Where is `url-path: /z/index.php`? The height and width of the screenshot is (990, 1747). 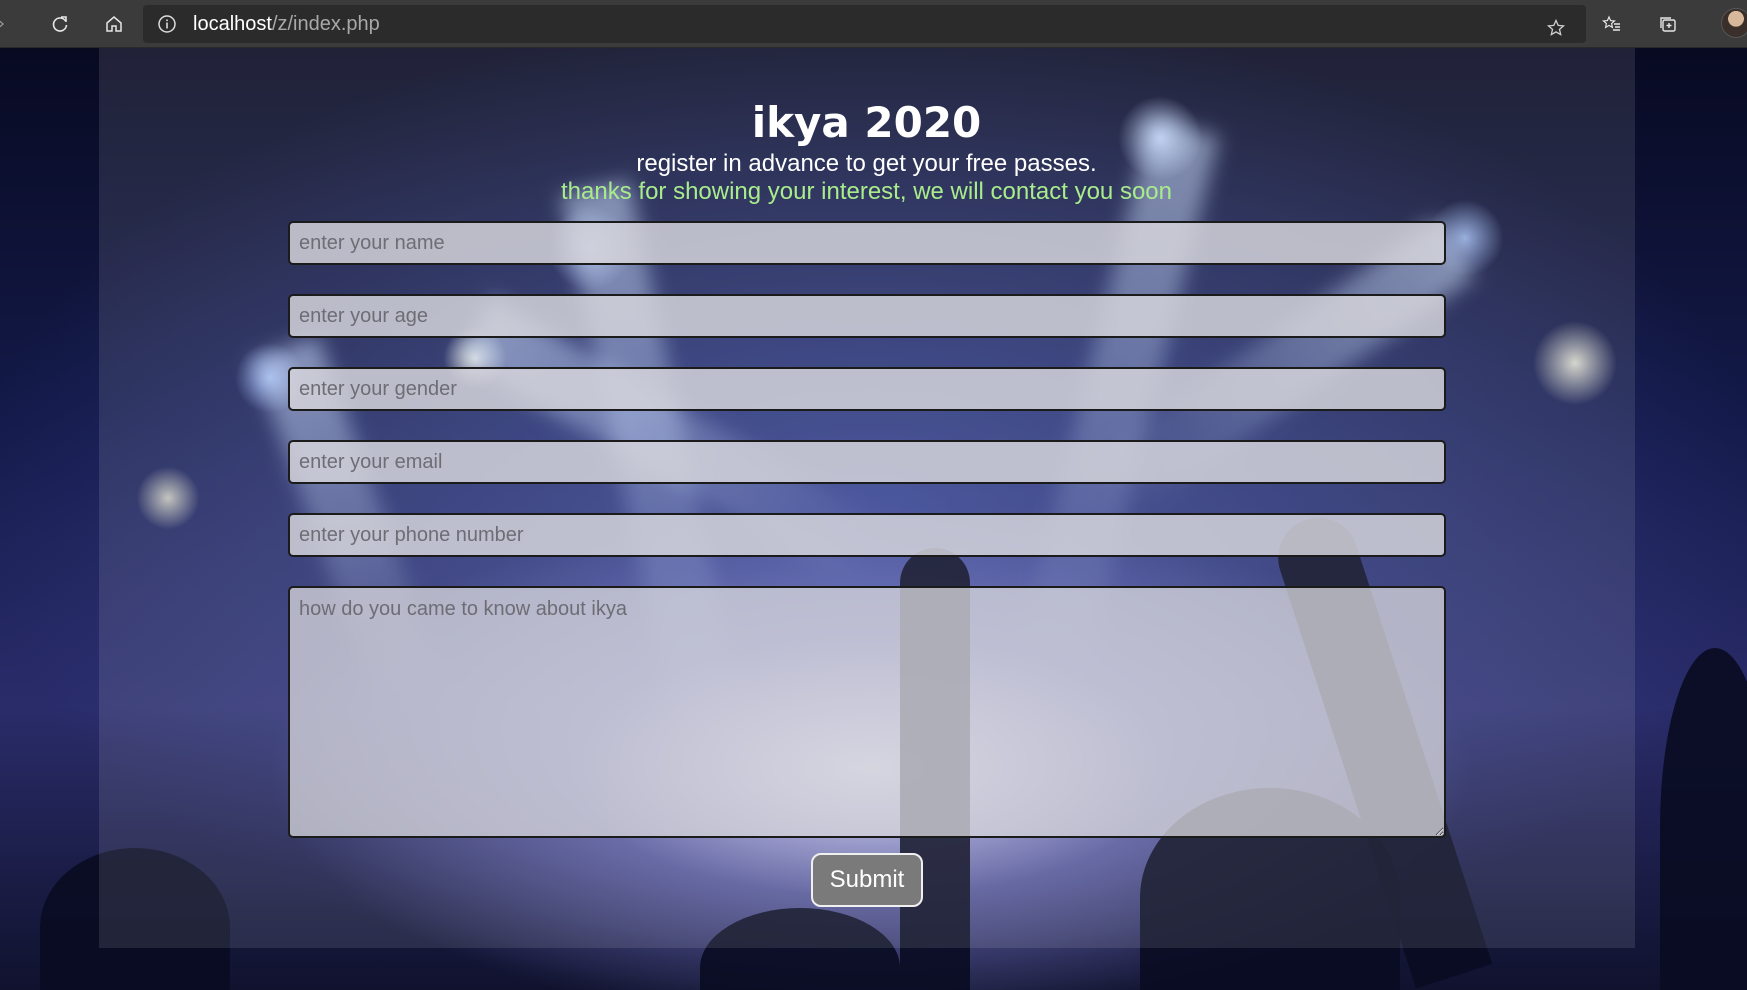 url-path: /z/index.php is located at coordinates (325, 23).